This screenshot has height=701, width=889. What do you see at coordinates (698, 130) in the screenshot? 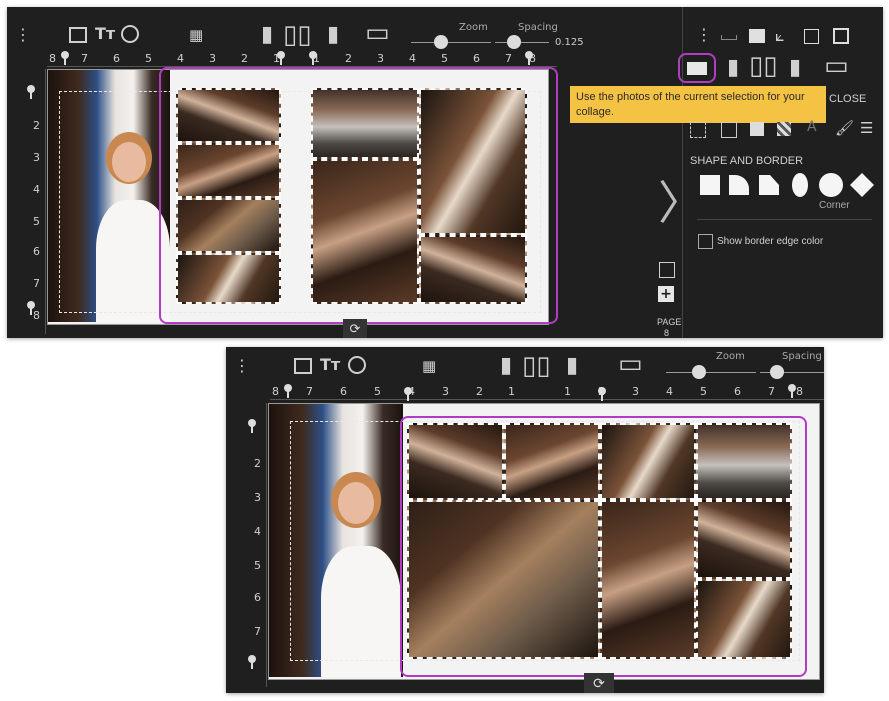
I see `border-icon` at bounding box center [698, 130].